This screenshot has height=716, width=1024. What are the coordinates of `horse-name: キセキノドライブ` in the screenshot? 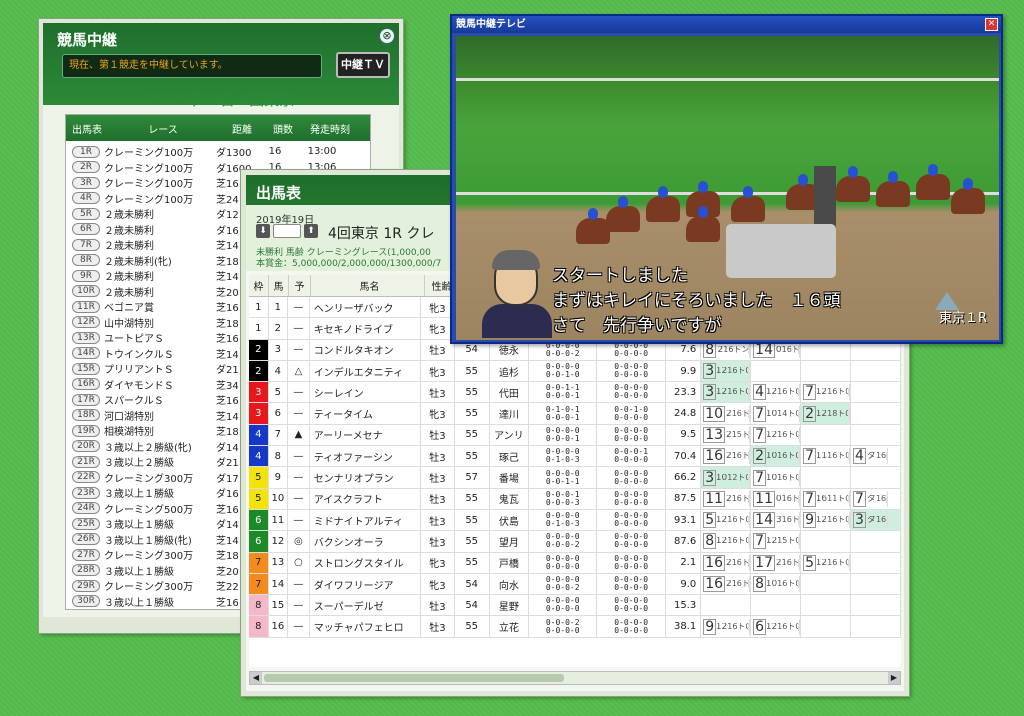 It's located at (366, 328).